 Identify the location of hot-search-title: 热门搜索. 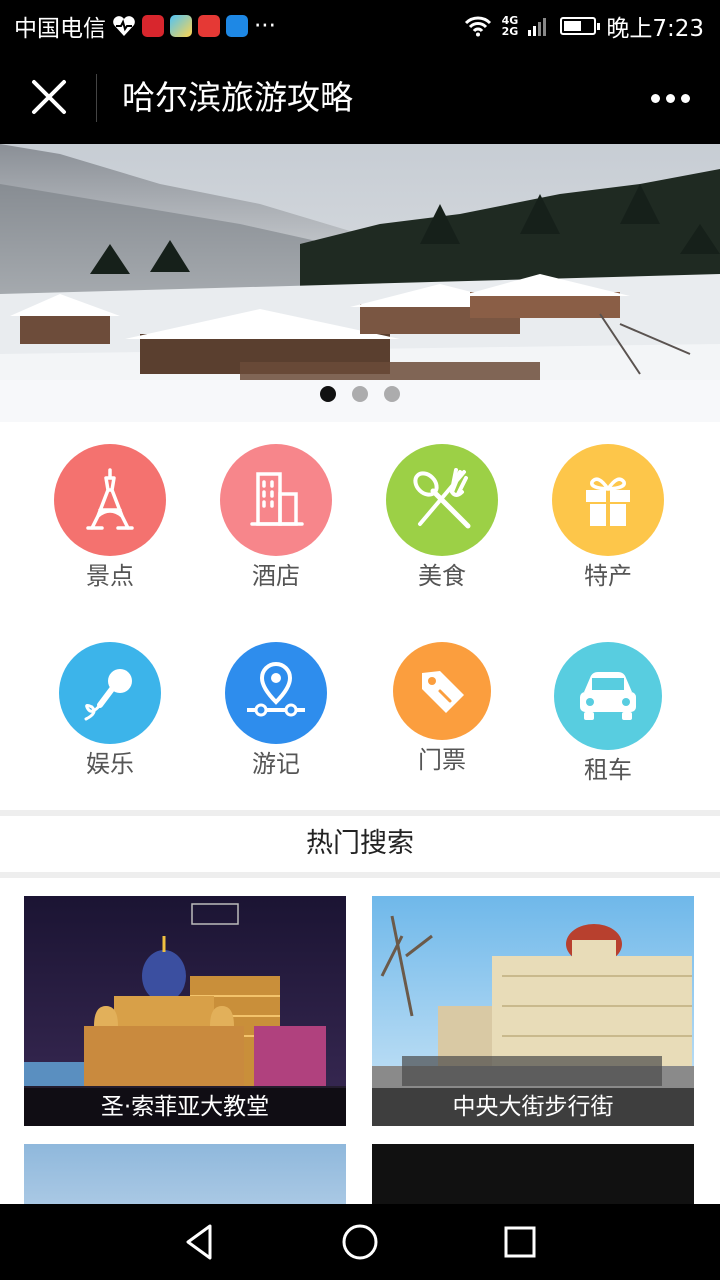
(360, 843).